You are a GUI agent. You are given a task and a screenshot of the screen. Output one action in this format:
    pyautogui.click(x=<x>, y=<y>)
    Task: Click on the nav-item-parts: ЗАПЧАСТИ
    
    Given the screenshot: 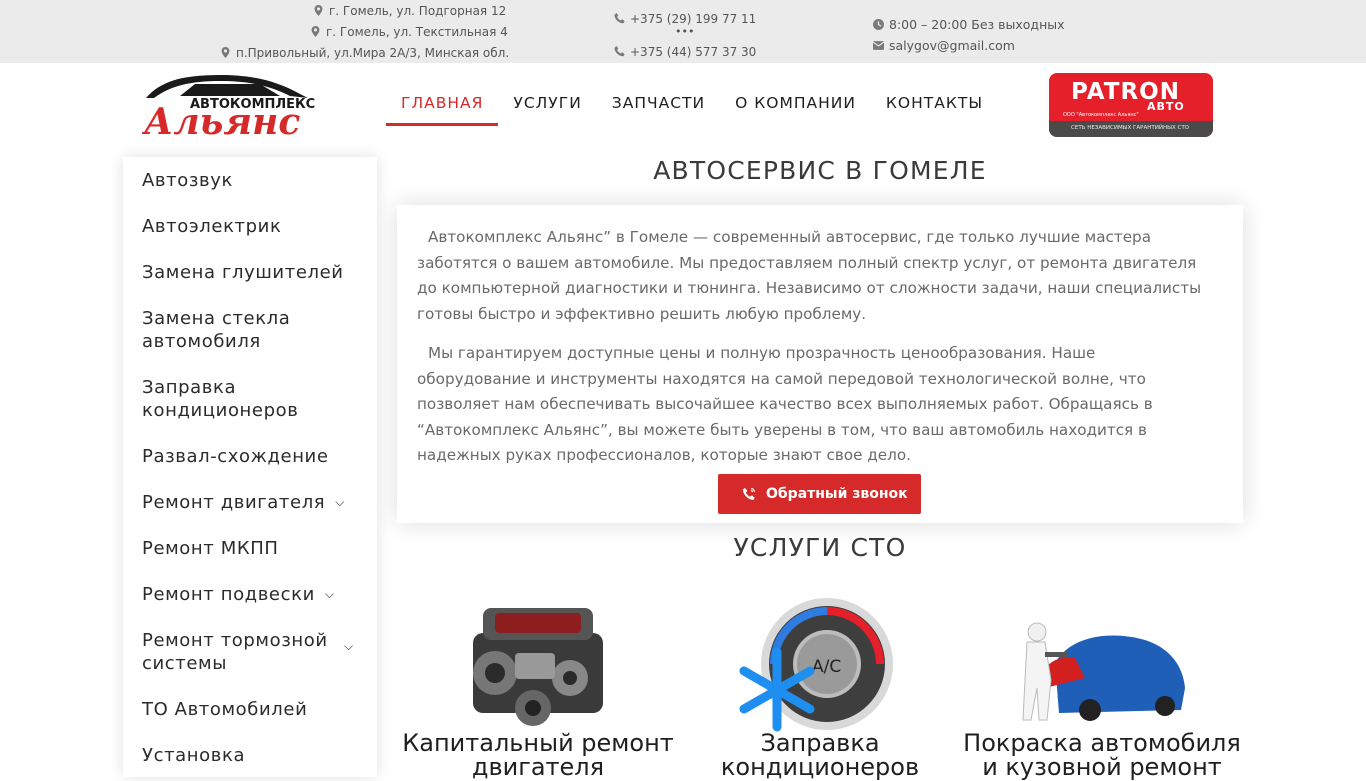 What is the action you would take?
    pyautogui.click(x=658, y=104)
    